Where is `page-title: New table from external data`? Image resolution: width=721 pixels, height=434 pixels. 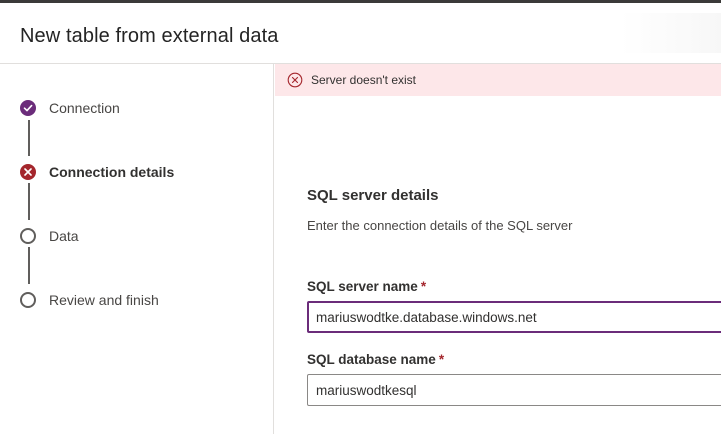
page-title: New table from external data is located at coordinates (149, 36).